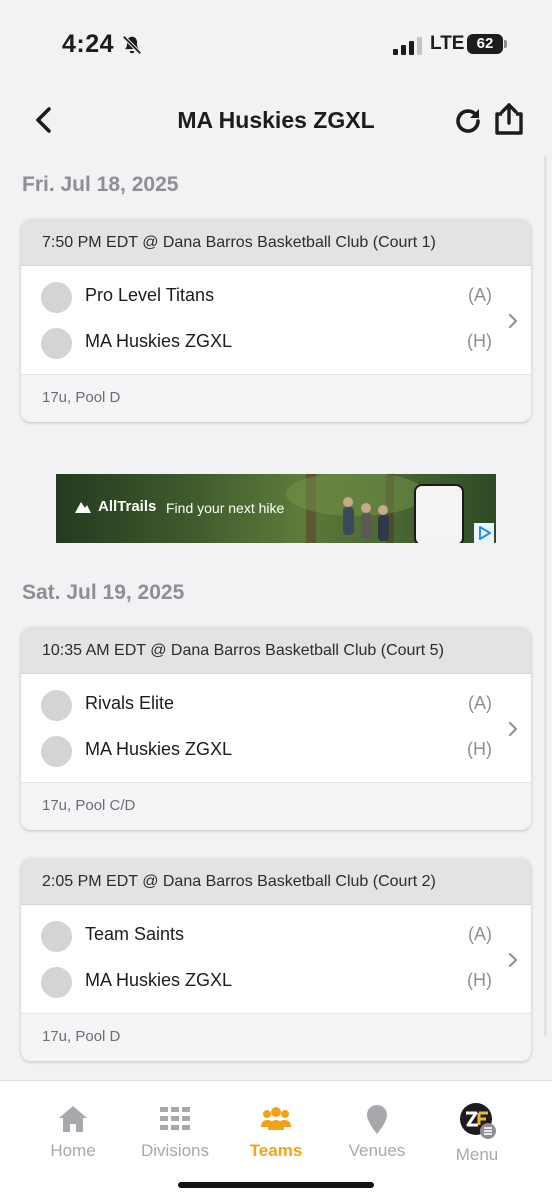 Image resolution: width=552 pixels, height=1200 pixels. I want to click on day-header: Fri. Jul 18, 2025, so click(100, 184).